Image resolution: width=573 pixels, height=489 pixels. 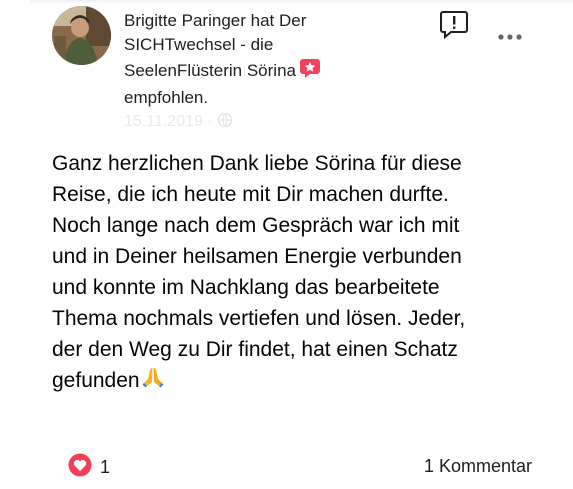 What do you see at coordinates (301, 2) in the screenshot?
I see `top-divider` at bounding box center [301, 2].